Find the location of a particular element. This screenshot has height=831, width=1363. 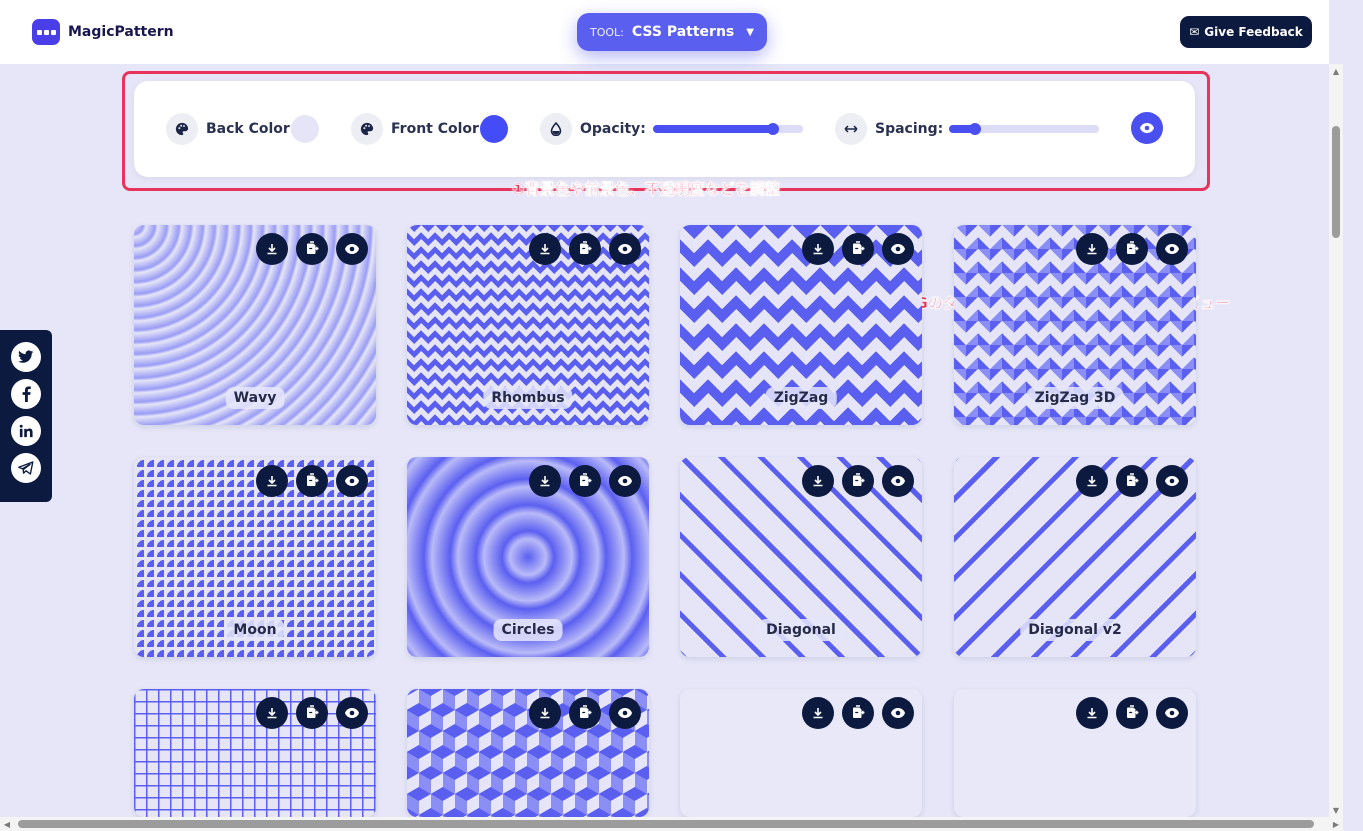

facebook-icon is located at coordinates (26, 394).